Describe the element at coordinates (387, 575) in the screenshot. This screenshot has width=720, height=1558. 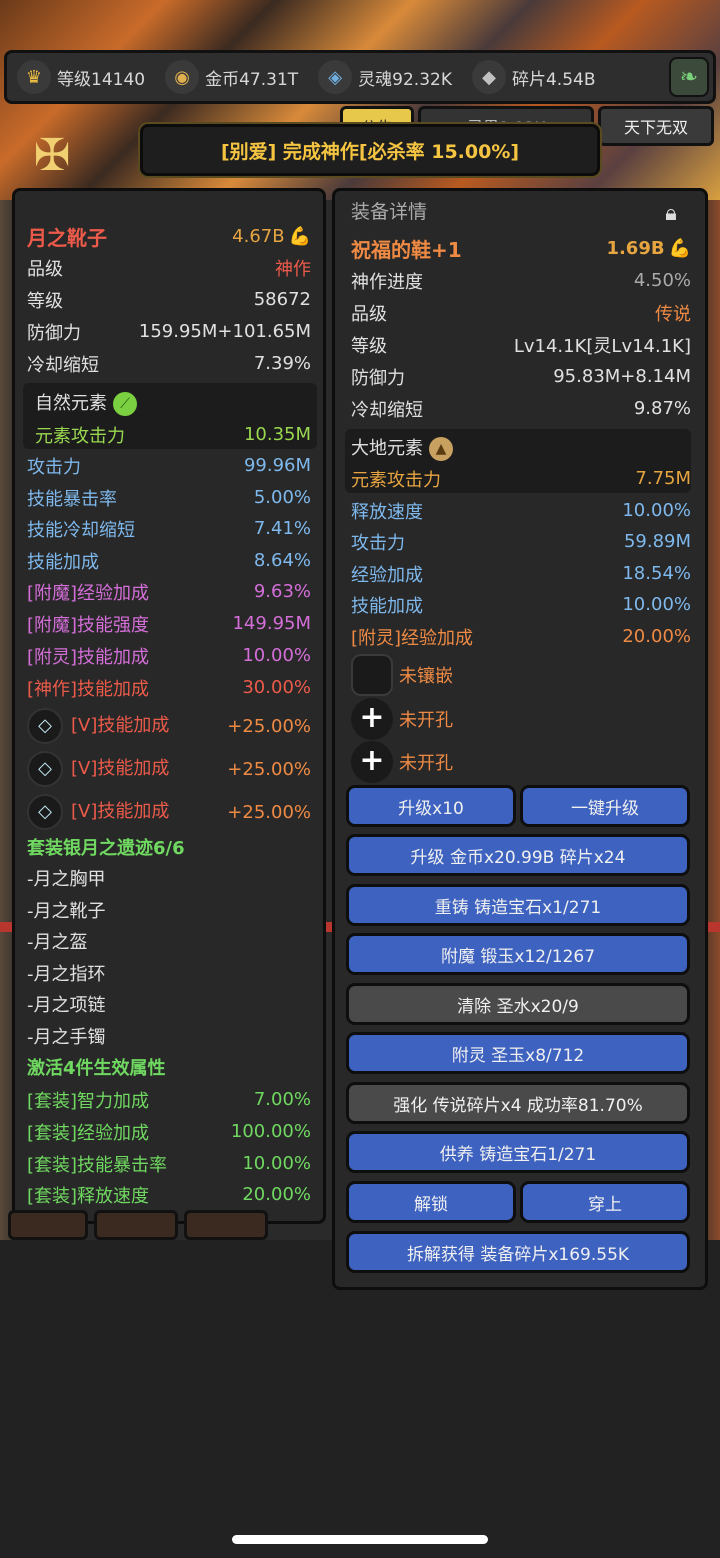
I see `stat-label: 经验加成` at that location.